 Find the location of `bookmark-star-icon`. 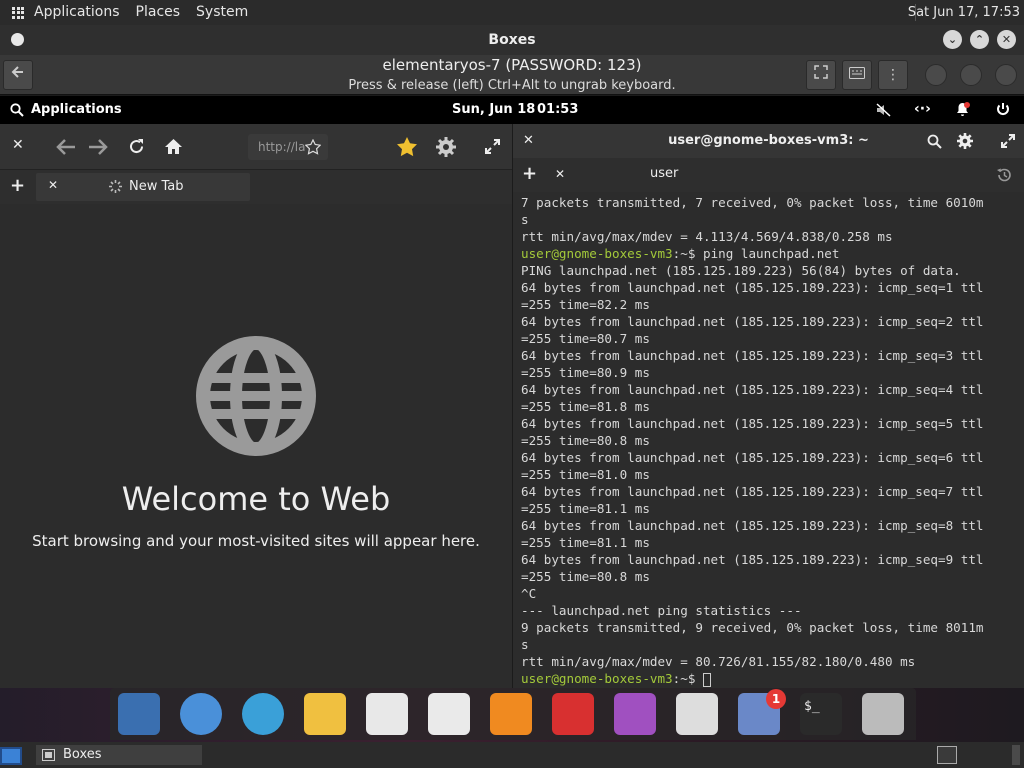

bookmark-star-icon is located at coordinates (313, 147).